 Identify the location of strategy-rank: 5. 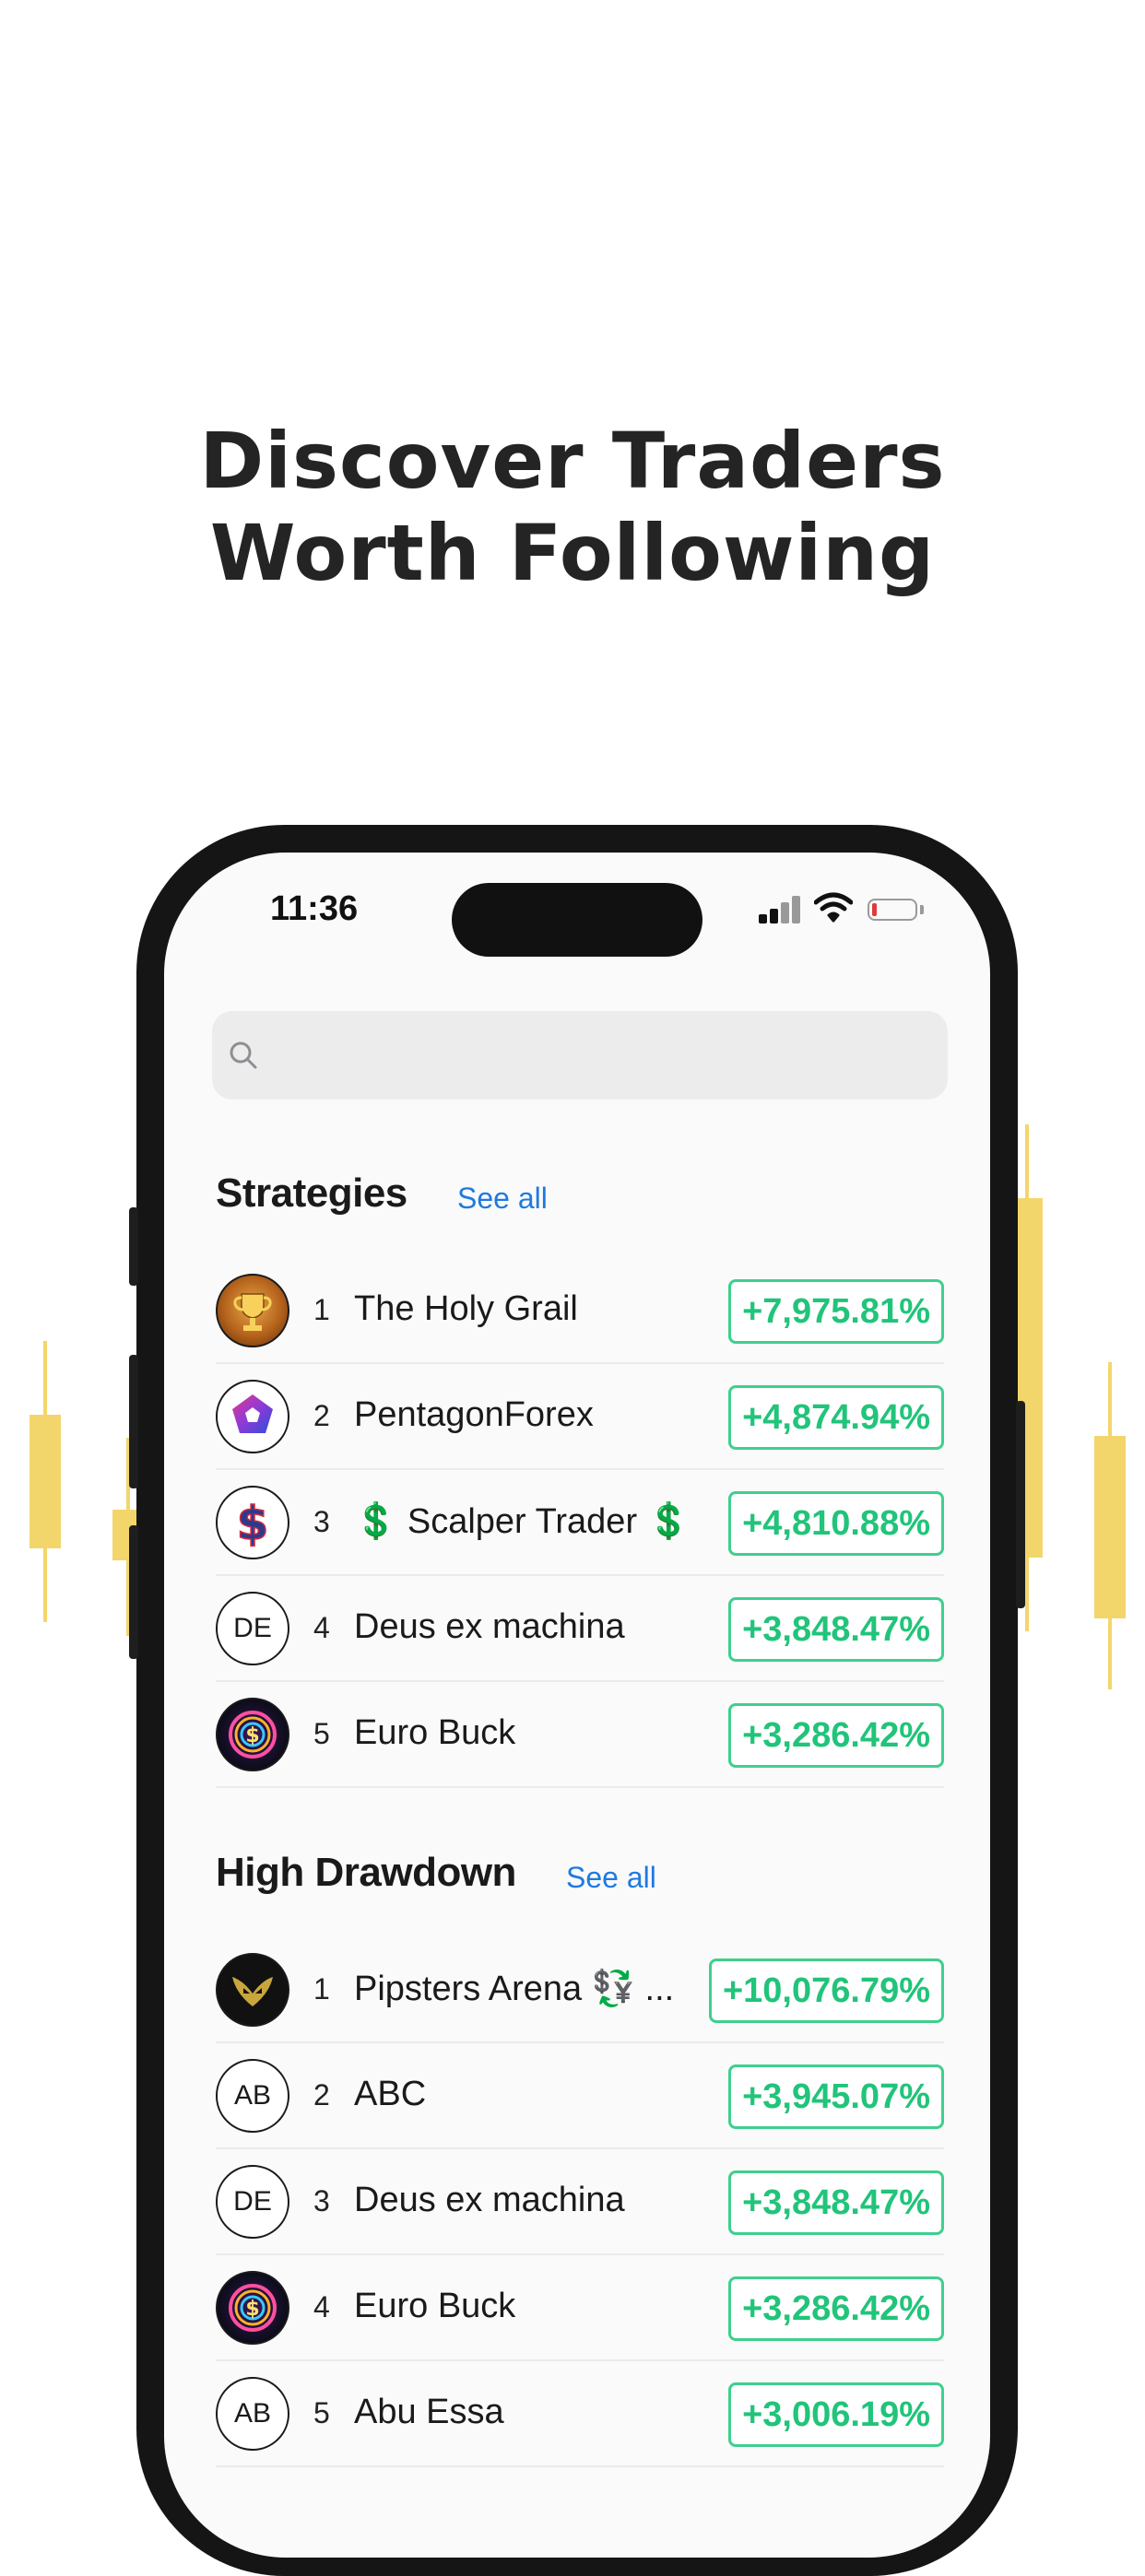
(321, 1733).